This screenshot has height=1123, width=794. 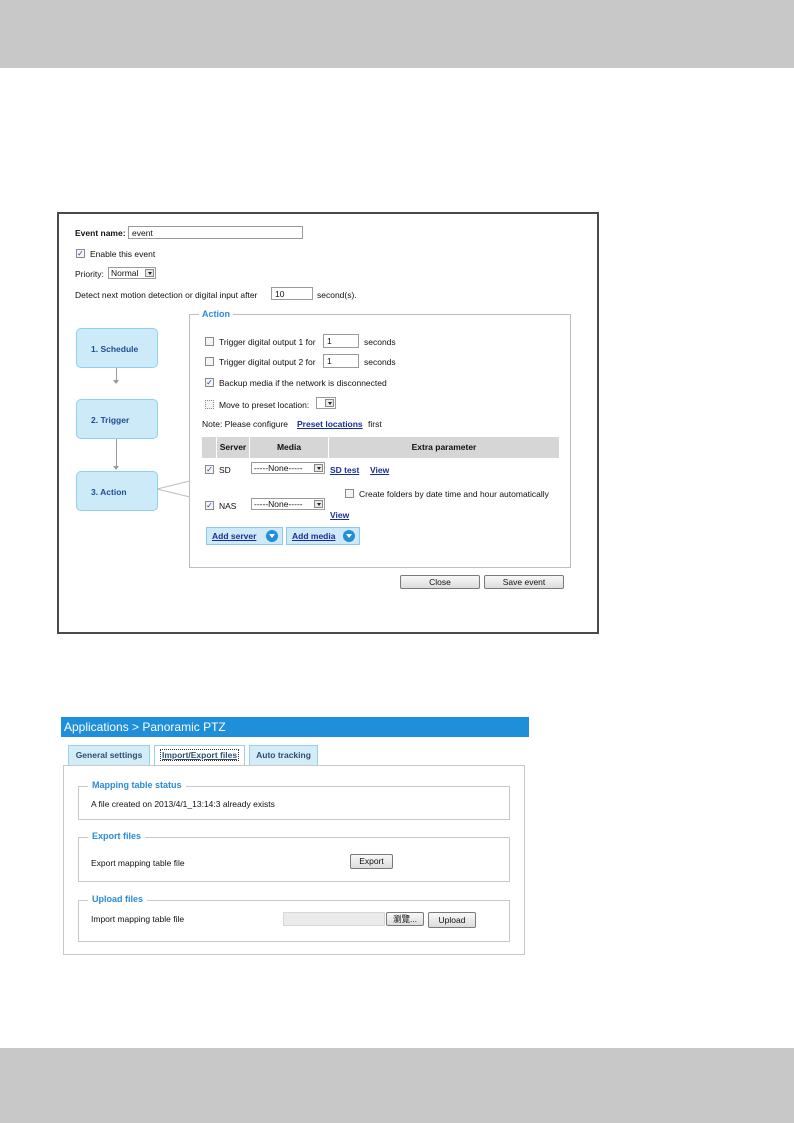 I want to click on action-legend: Action, so click(x=216, y=314).